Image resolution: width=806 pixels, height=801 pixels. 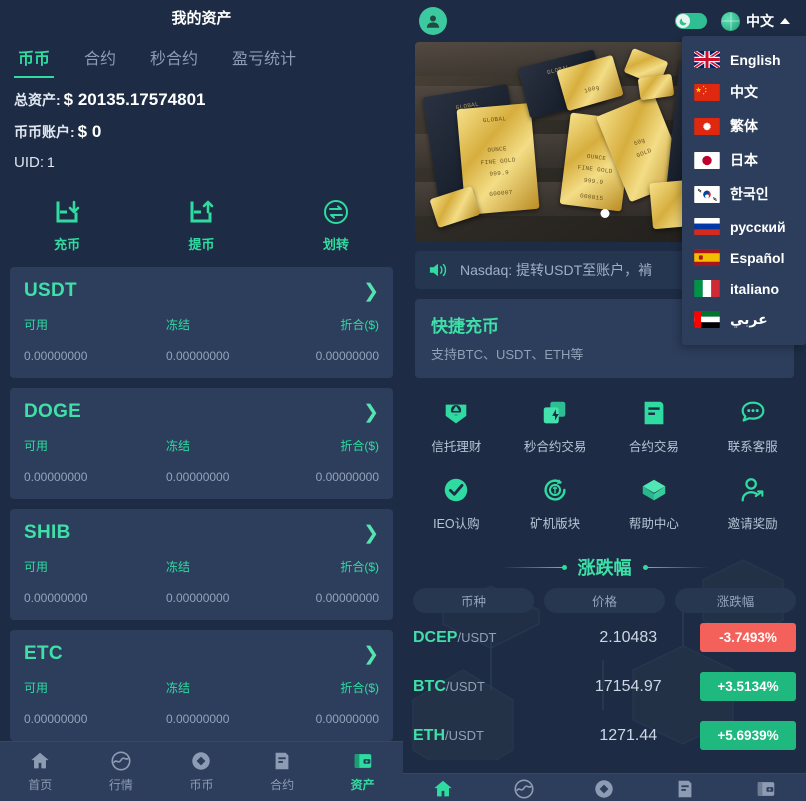 I want to click on speaker-icon, so click(x=438, y=270).